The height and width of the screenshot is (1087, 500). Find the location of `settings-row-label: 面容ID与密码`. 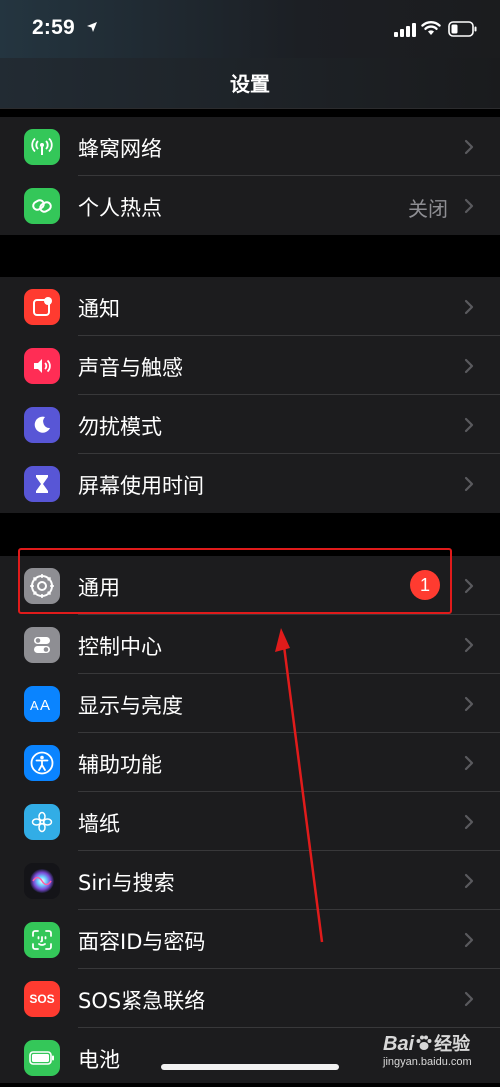

settings-row-label: 面容ID与密码 is located at coordinates (142, 942).